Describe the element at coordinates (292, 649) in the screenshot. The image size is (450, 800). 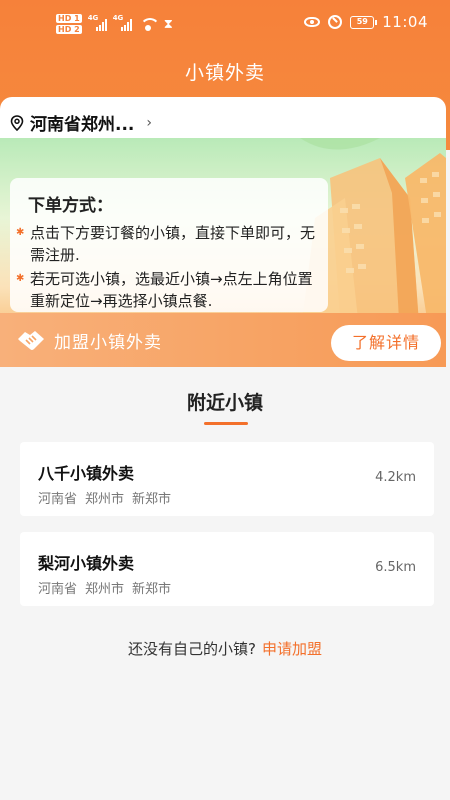
I see `apply-join-link: 申请加盟` at that location.